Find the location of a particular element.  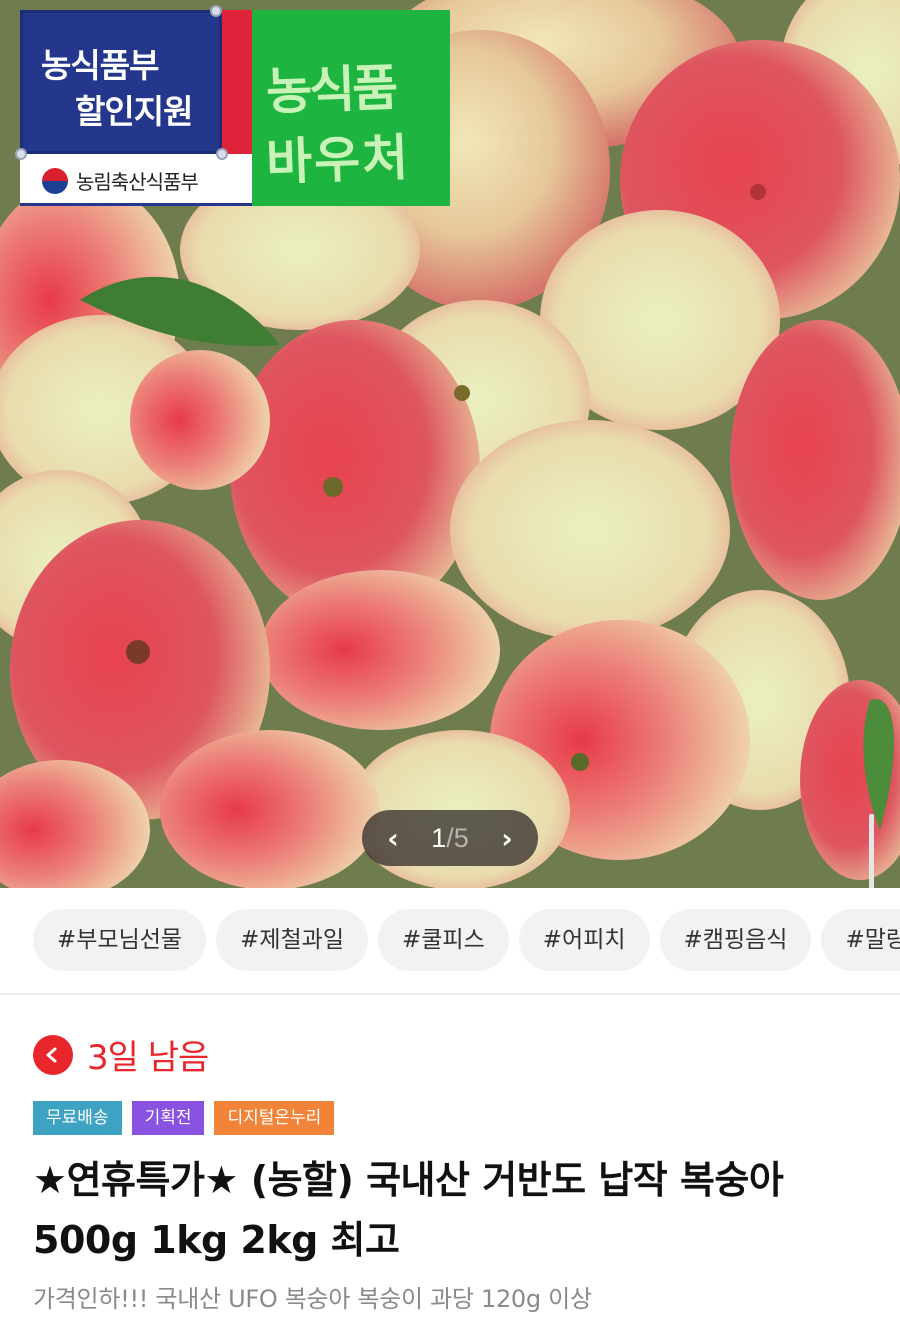

badge-free-shipping: 무료배송 is located at coordinates (77, 1118).